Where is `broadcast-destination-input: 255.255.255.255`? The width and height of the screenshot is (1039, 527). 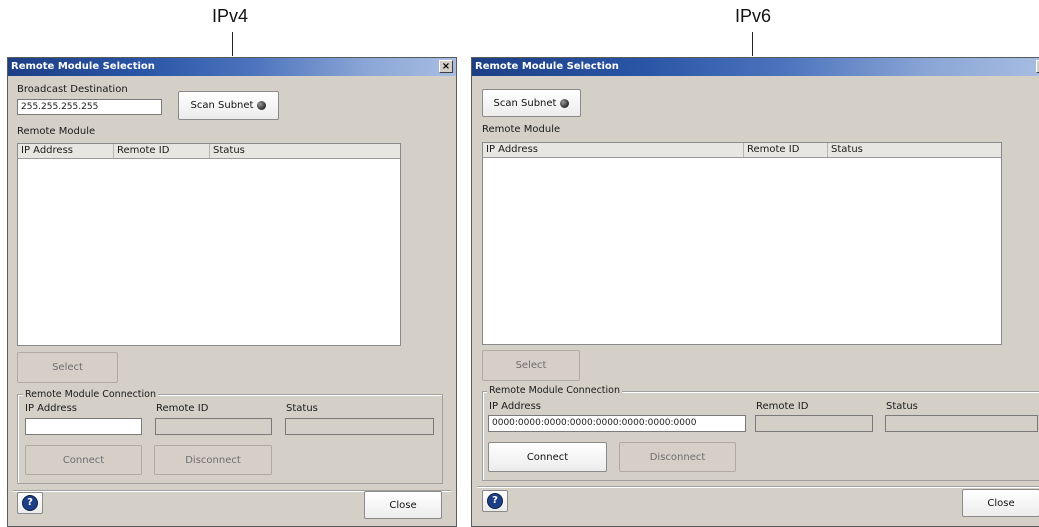 broadcast-destination-input: 255.255.255.255 is located at coordinates (89, 107).